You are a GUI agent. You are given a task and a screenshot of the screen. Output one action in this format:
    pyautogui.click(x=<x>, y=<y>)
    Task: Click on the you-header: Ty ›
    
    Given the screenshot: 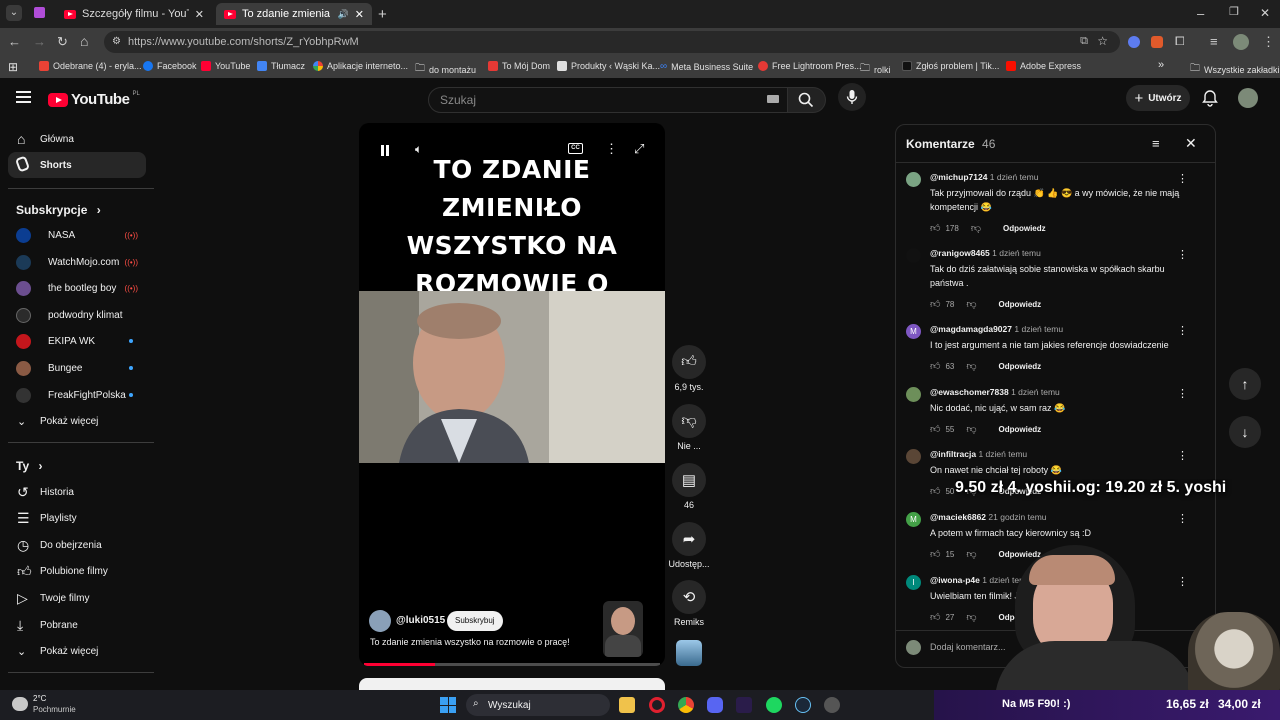 What is the action you would take?
    pyautogui.click(x=29, y=466)
    